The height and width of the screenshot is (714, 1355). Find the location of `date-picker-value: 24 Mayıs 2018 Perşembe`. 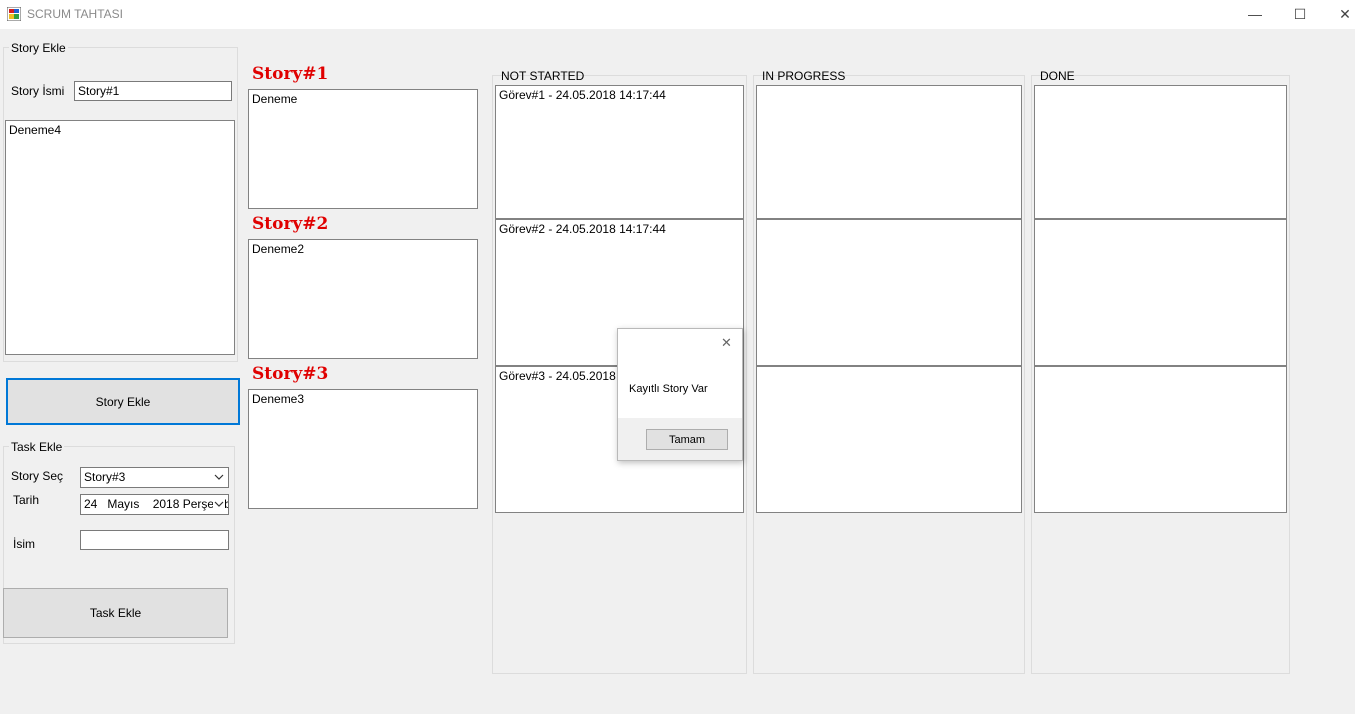

date-picker-value: 24 Mayıs 2018 Perşembe is located at coordinates (156, 504).